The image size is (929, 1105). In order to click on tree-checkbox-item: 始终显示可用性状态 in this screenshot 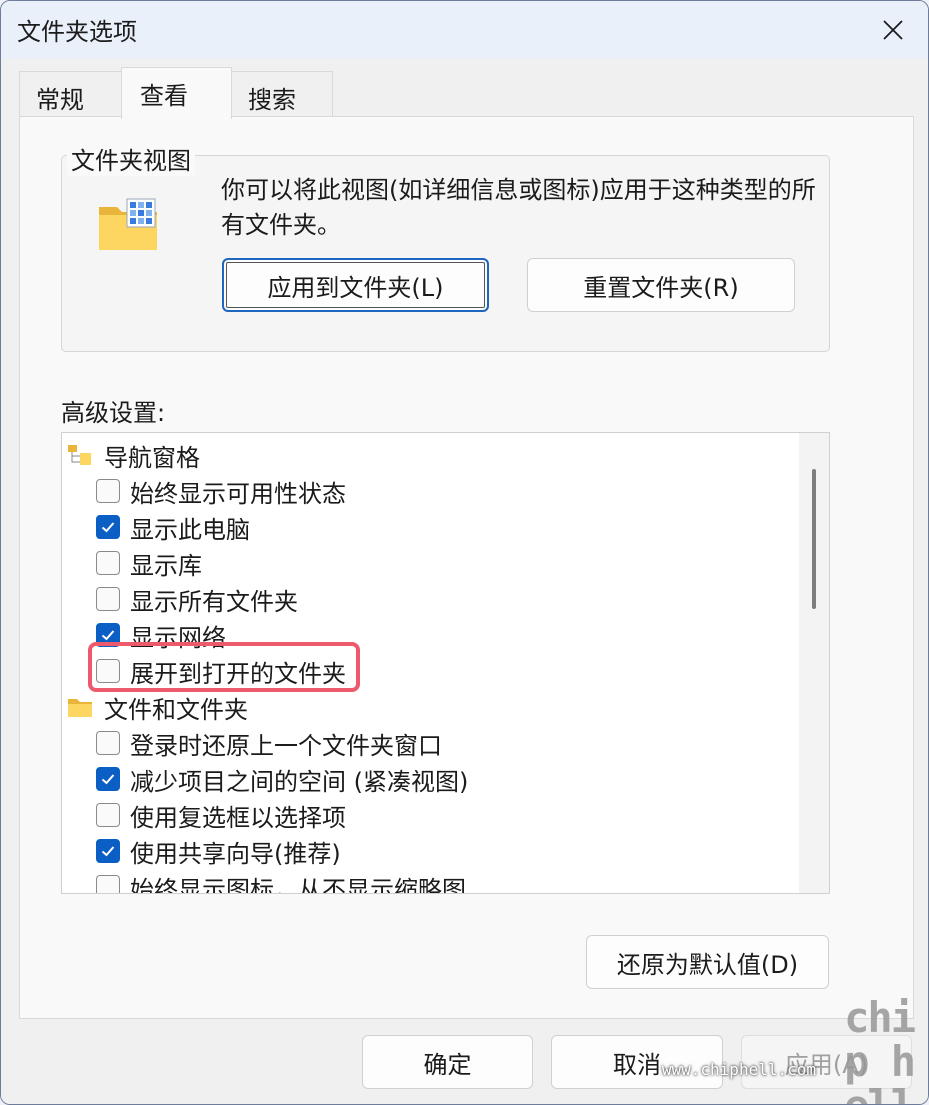, I will do `click(221, 491)`.